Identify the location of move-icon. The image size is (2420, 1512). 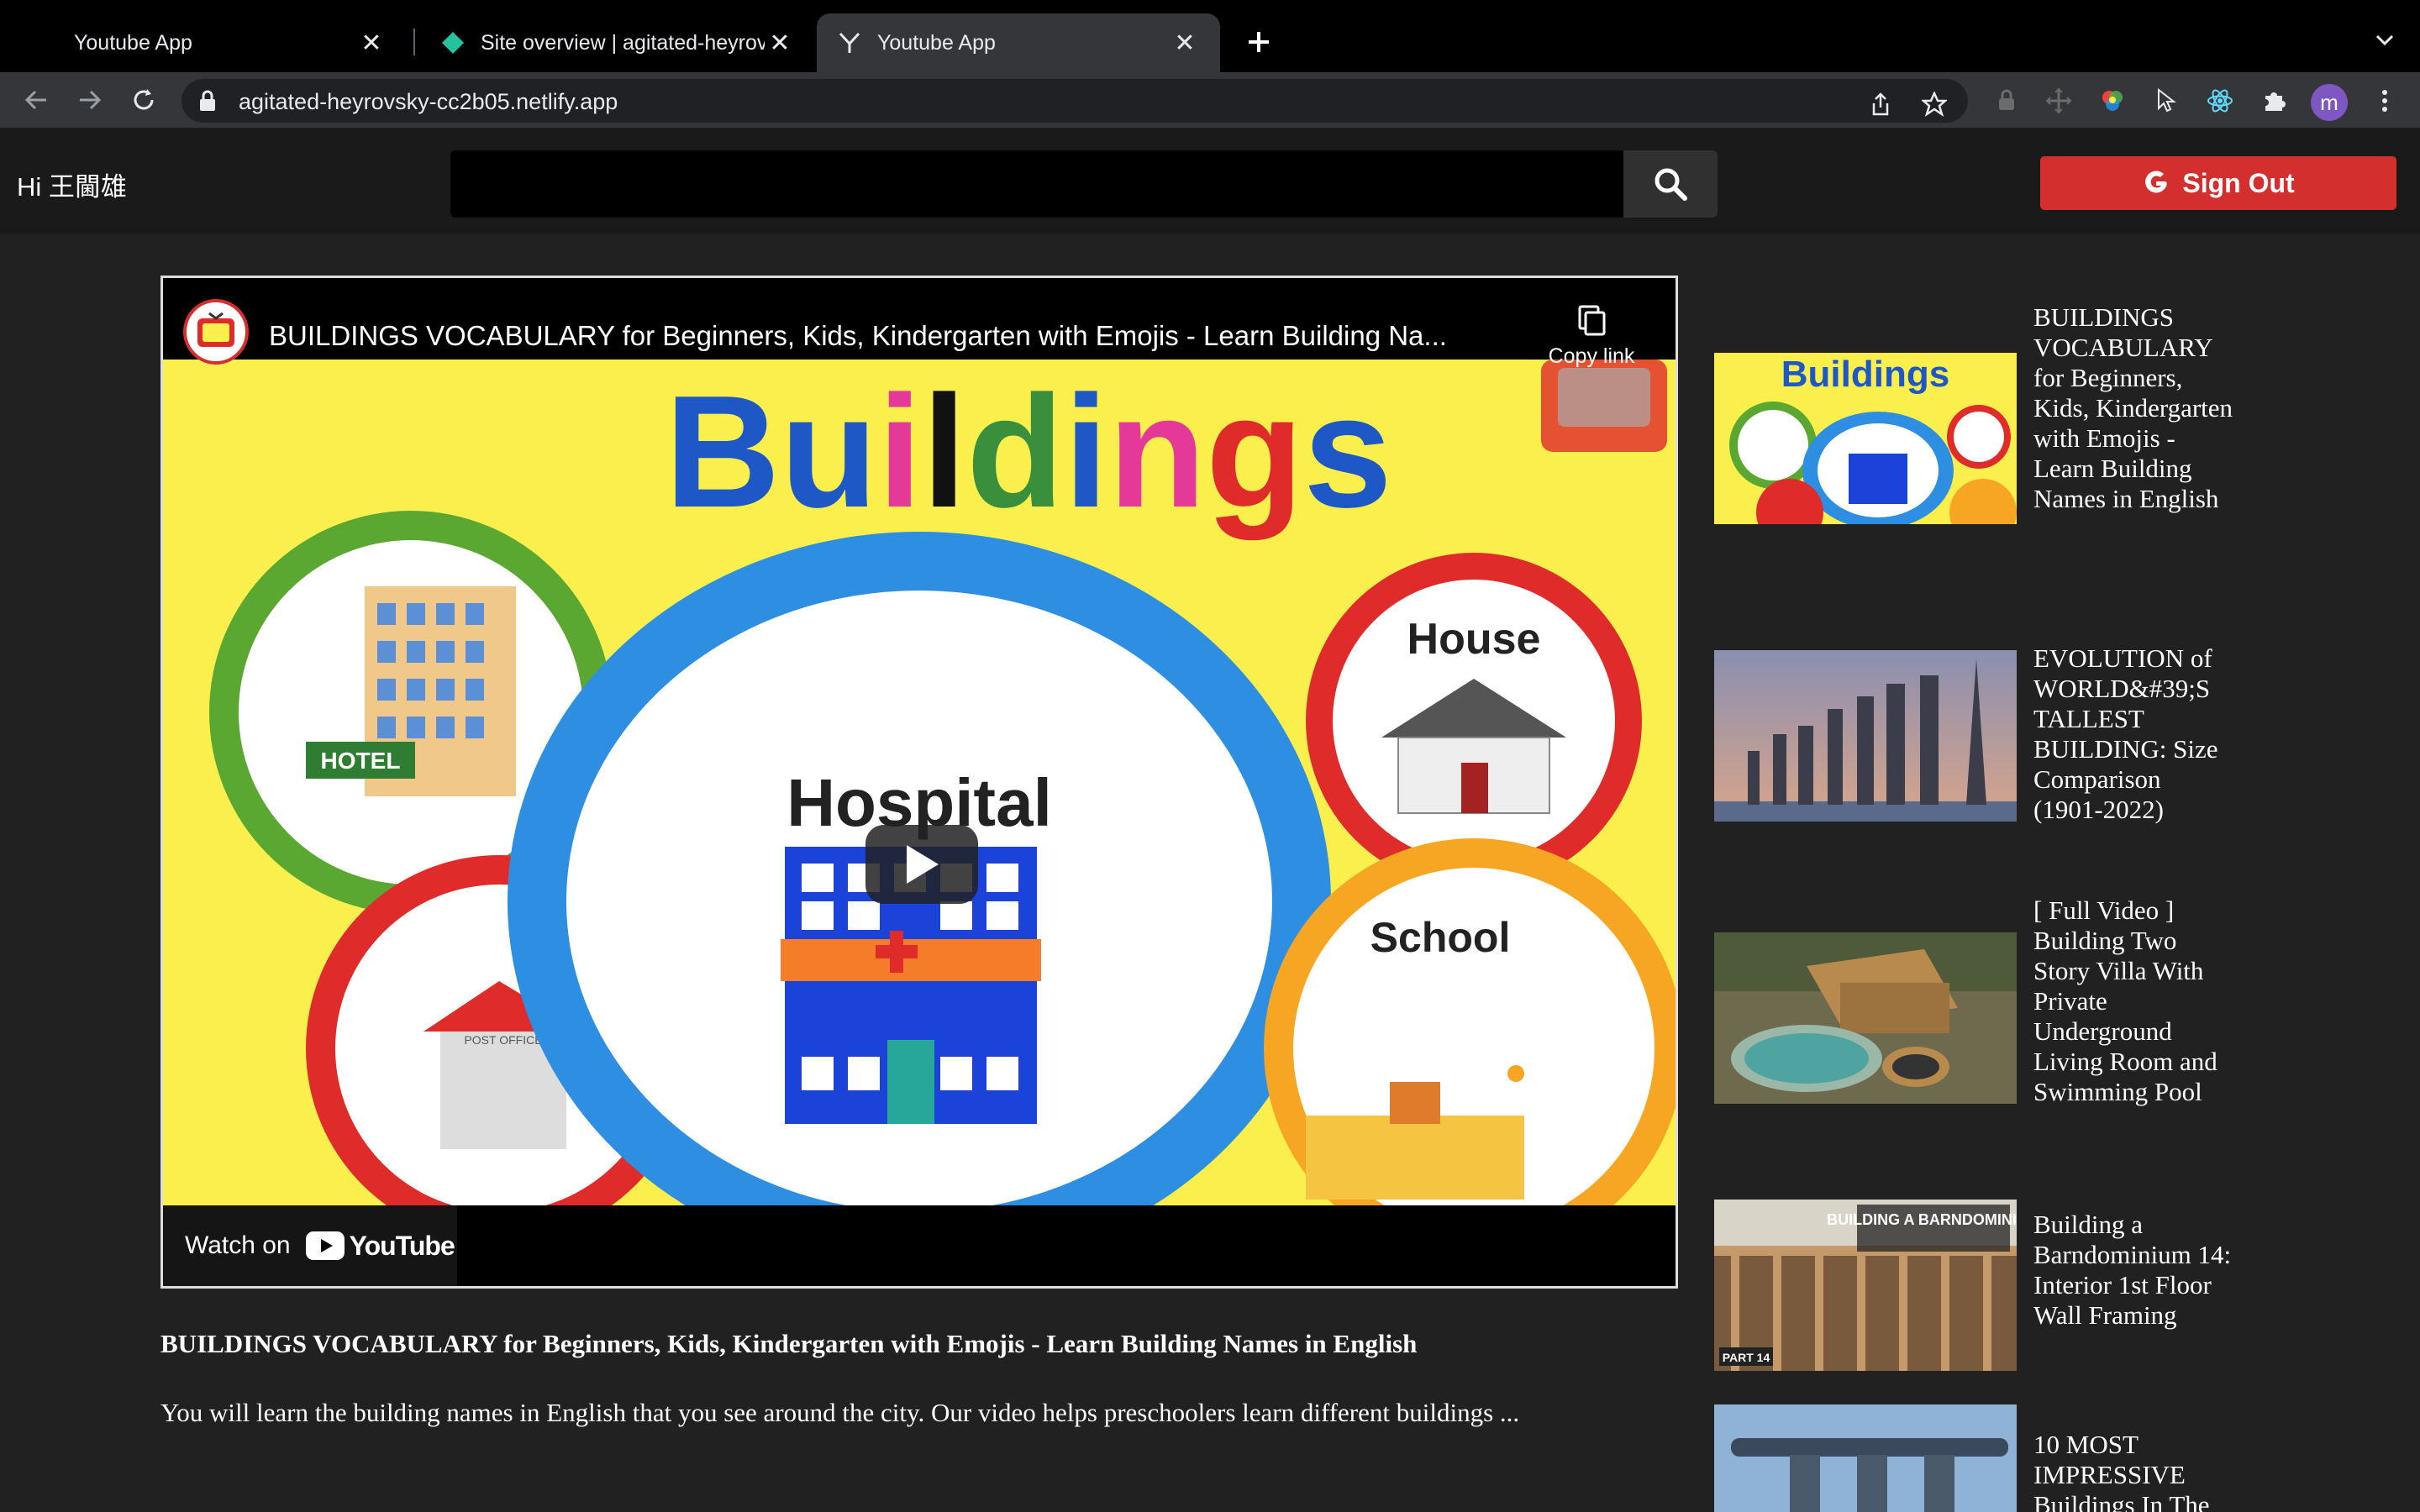
(2058, 100).